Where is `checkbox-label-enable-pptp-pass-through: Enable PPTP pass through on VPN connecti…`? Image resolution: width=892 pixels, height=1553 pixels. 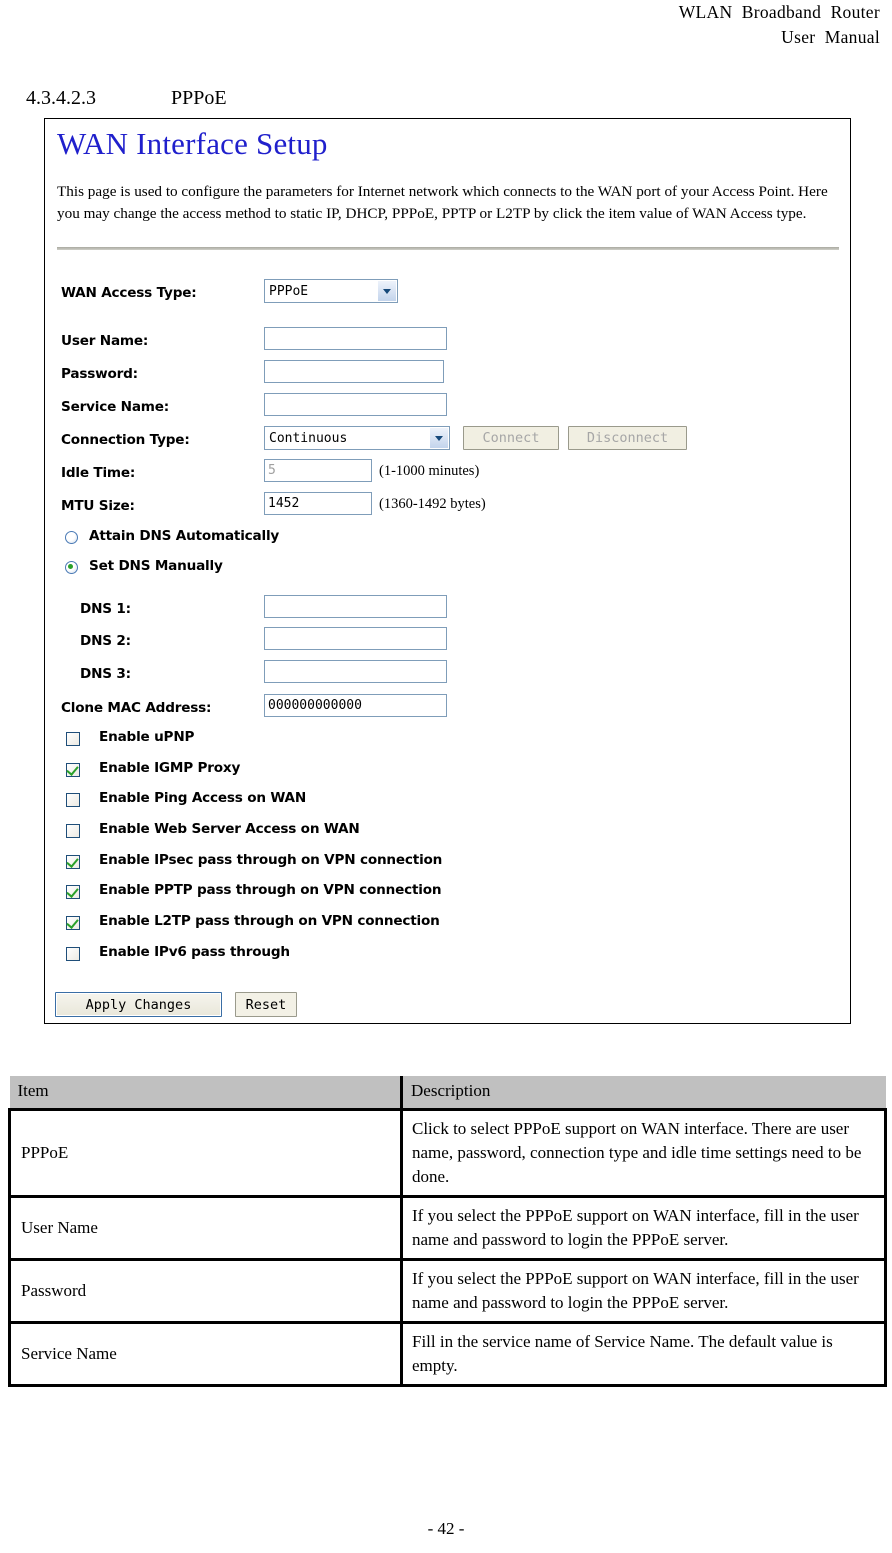 checkbox-label-enable-pptp-pass-through: Enable PPTP pass through on VPN connecti… is located at coordinates (270, 890).